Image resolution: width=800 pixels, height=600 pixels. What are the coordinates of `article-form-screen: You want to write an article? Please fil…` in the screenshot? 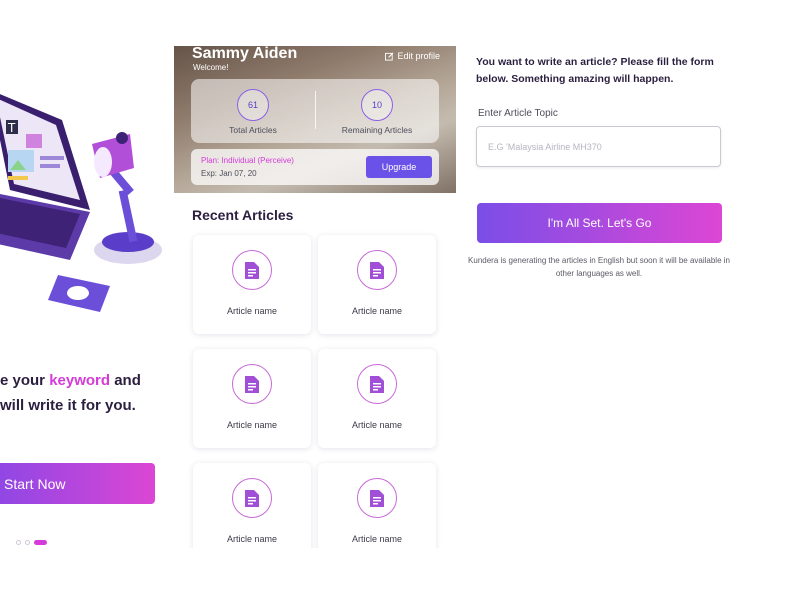 It's located at (599, 176).